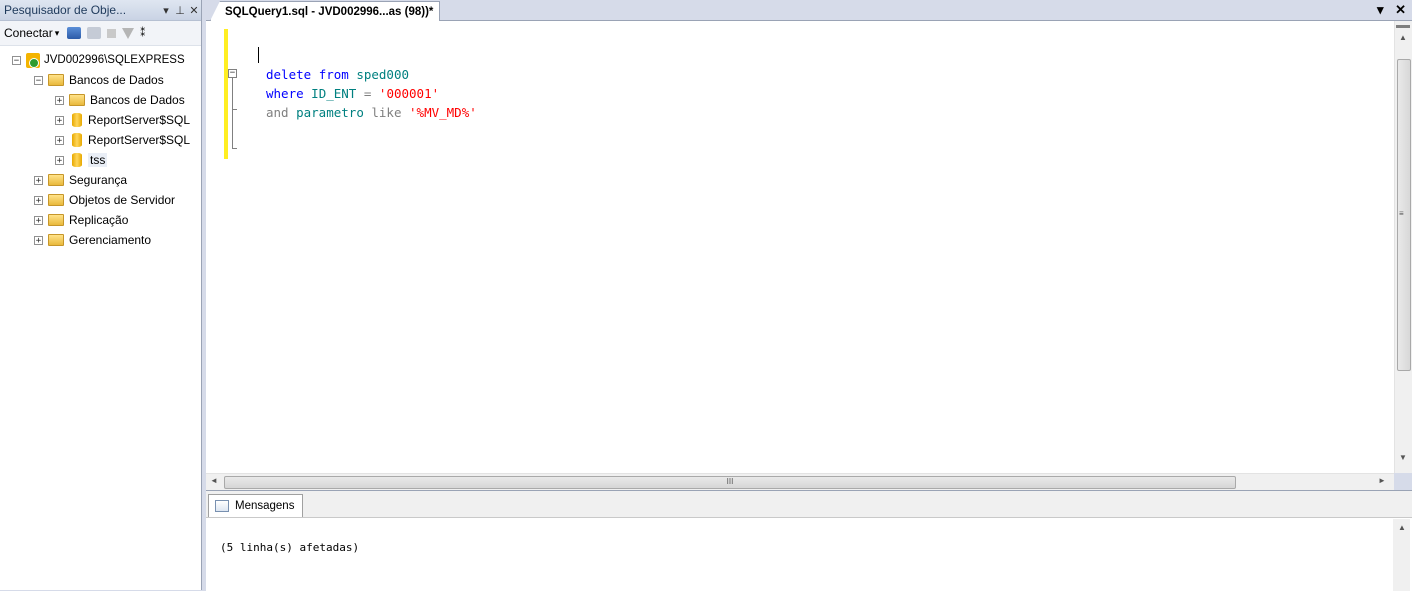  I want to click on keyword: and, so click(277, 112).